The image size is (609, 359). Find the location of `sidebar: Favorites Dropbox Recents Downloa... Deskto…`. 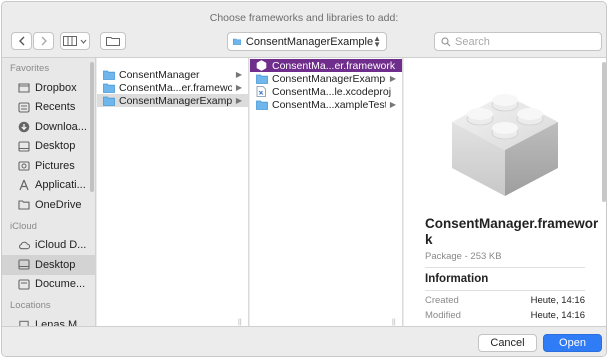

sidebar: Favorites Dropbox Recents Downloa... Deskto… is located at coordinates (49, 192).